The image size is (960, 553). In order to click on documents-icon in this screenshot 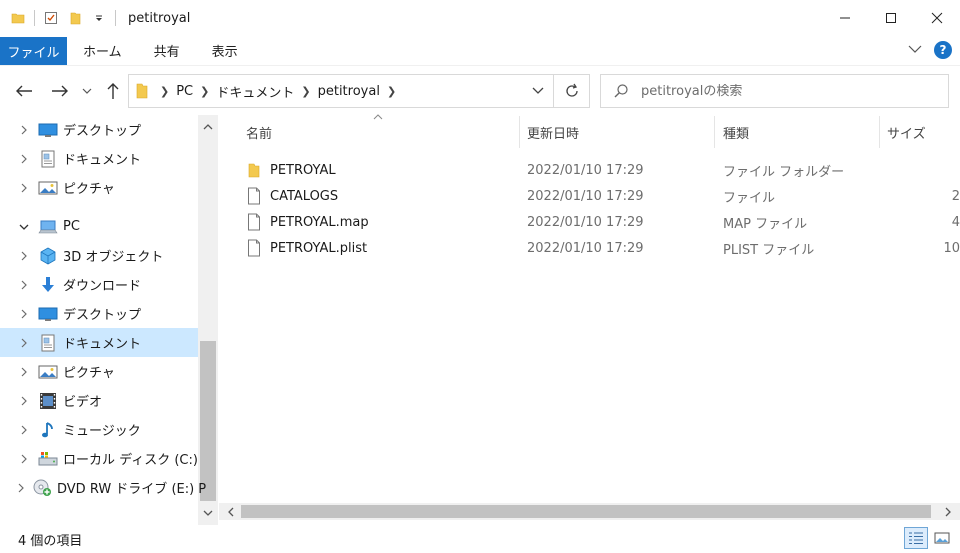, I will do `click(48, 343)`.